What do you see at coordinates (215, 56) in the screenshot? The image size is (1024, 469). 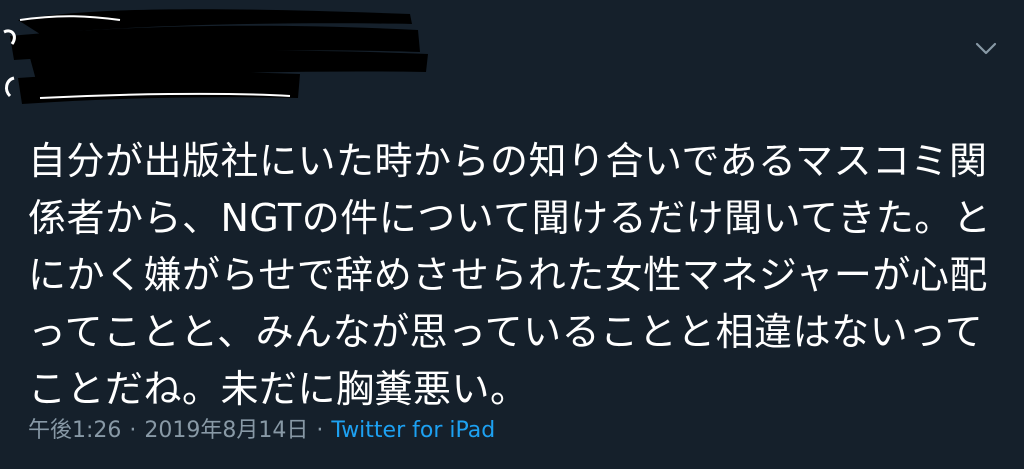 I see `redacted-user-header` at bounding box center [215, 56].